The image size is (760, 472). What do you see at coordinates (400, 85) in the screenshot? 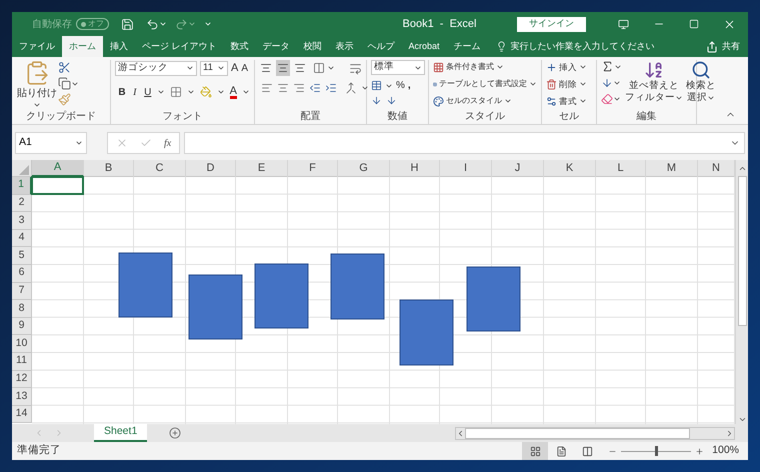
I see `percent-button: %` at bounding box center [400, 85].